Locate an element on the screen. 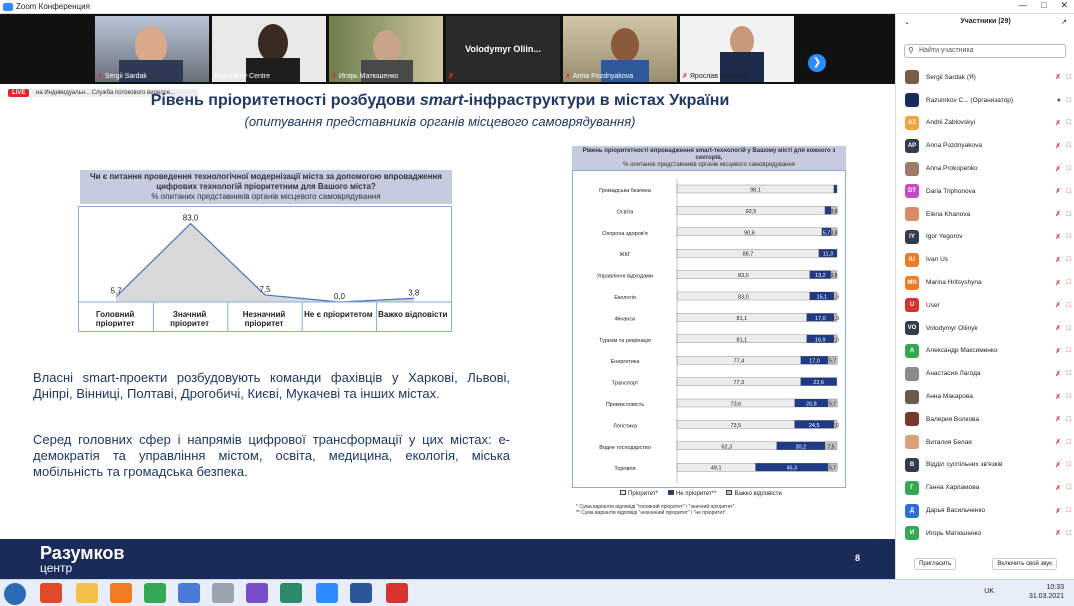 The width and height of the screenshot is (1074, 606). video-tile: ✗ Игорь Матюшенко is located at coordinates (386, 49).